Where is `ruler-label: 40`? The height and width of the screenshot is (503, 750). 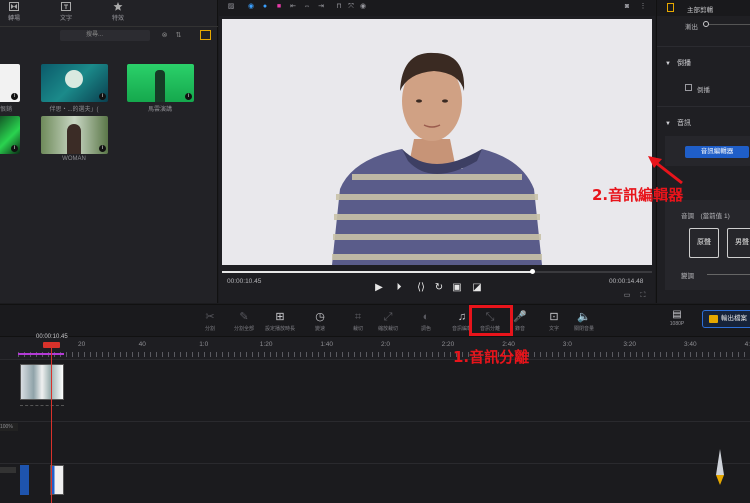 ruler-label: 40 is located at coordinates (142, 344).